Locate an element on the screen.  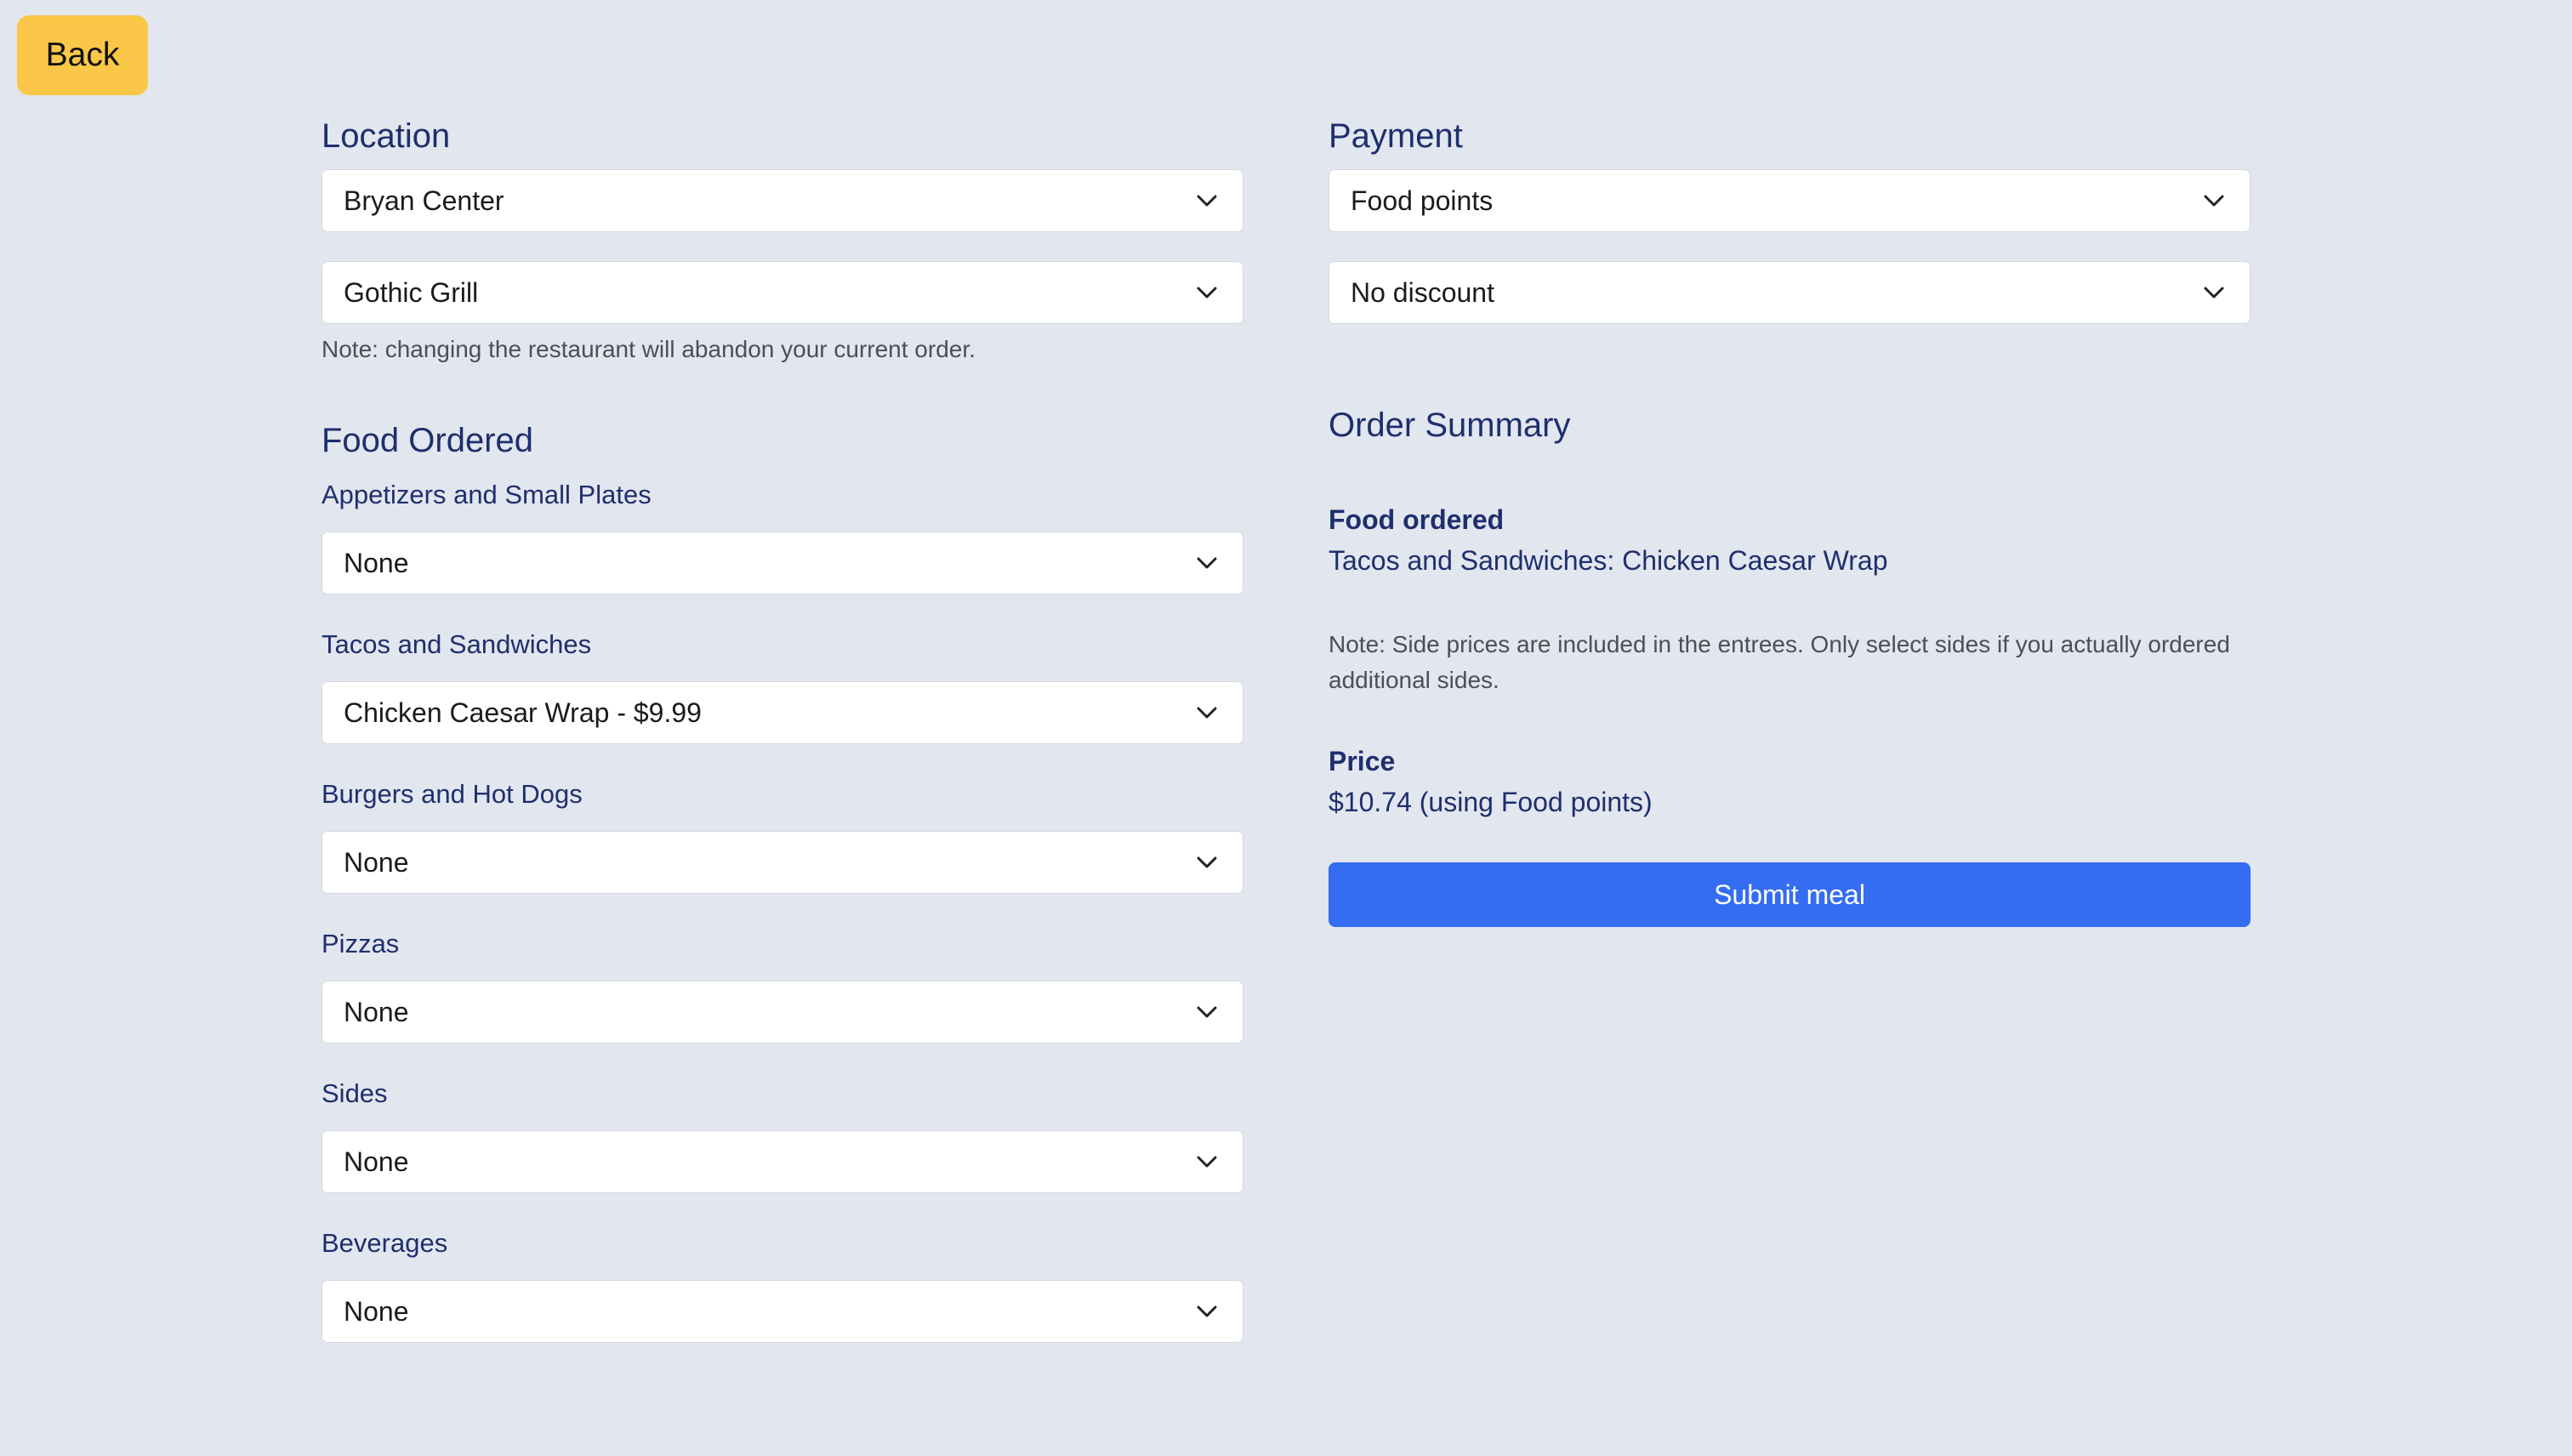
location-area-select: Bryan Center is located at coordinates (783, 200).